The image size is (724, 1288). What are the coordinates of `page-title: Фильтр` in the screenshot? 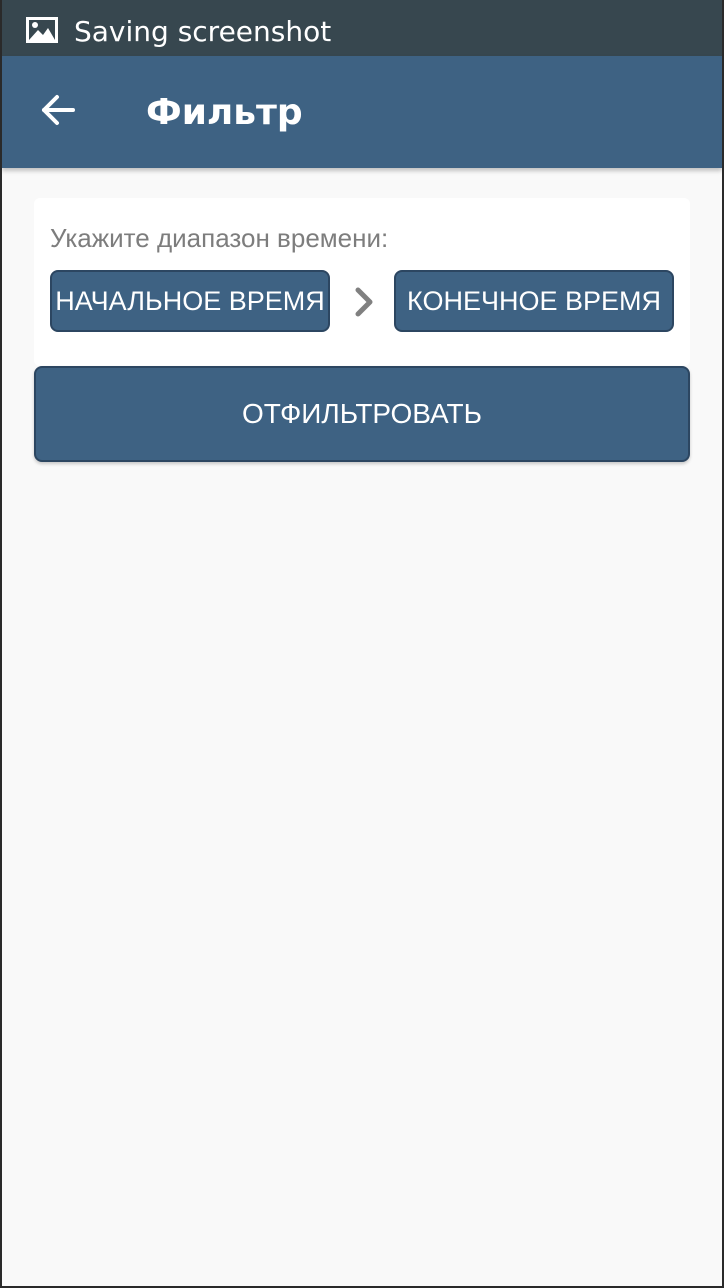 It's located at (224, 112).